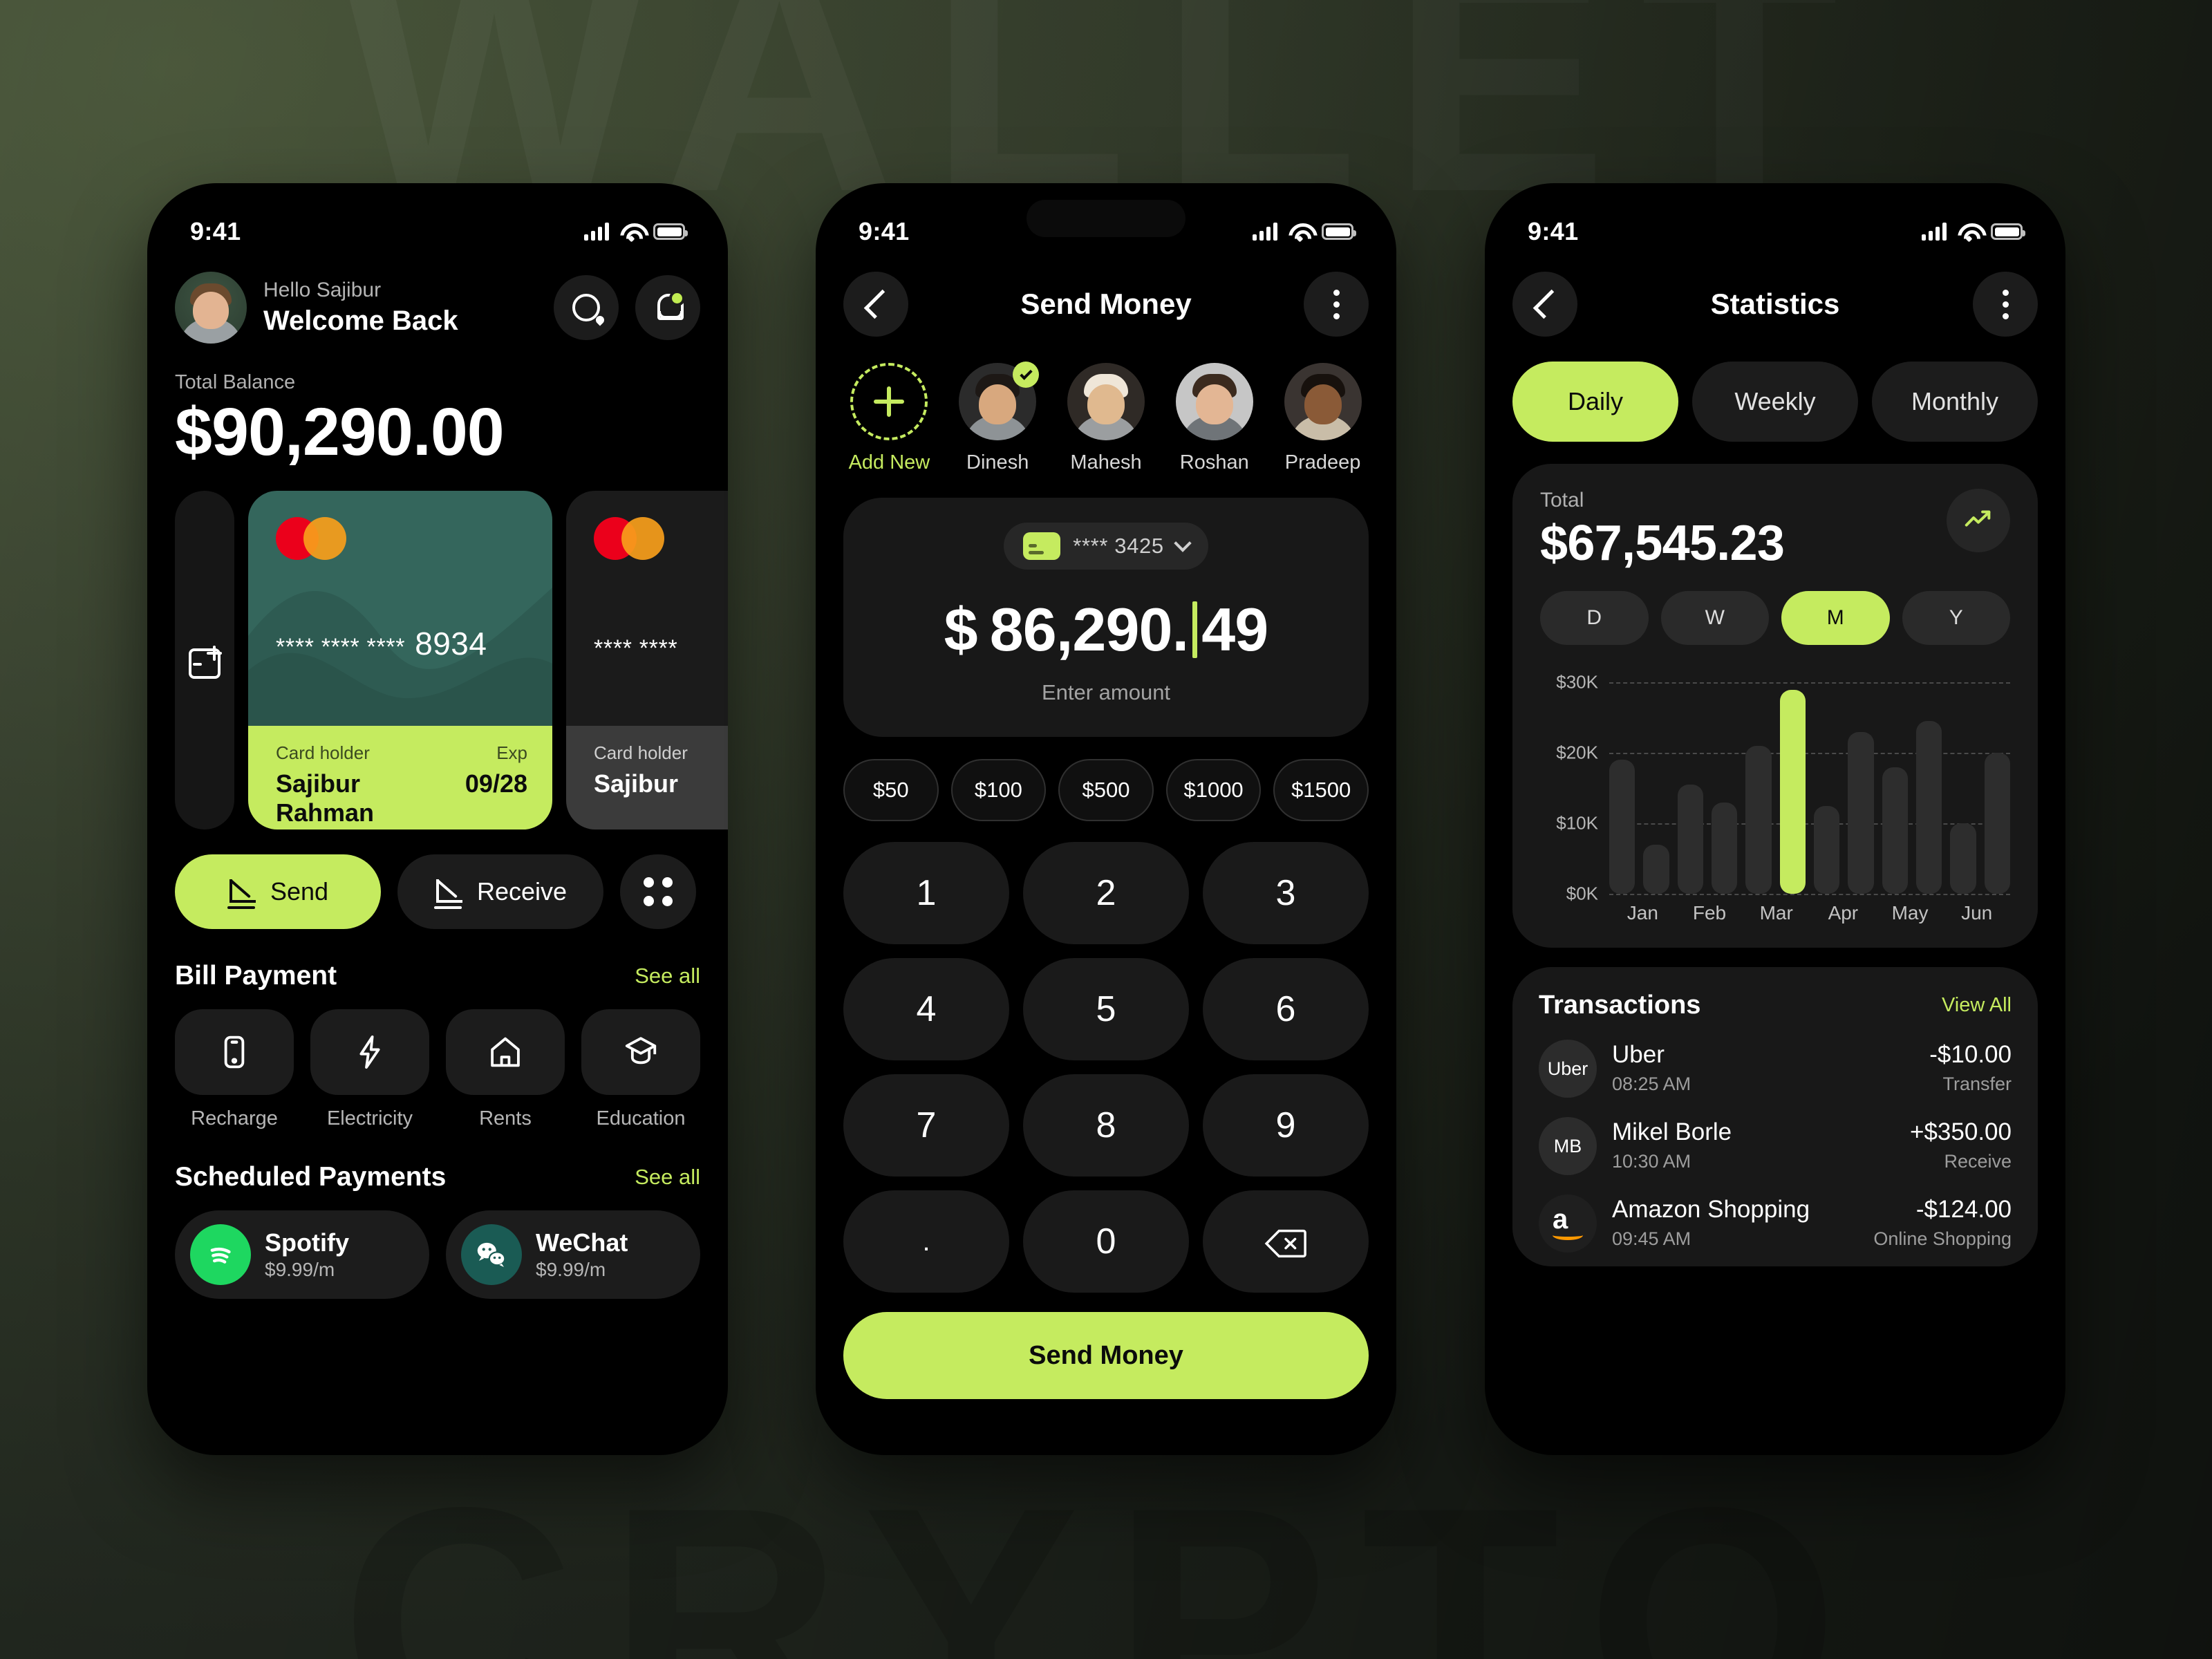 The height and width of the screenshot is (1659, 2212). What do you see at coordinates (1106, 419) in the screenshot?
I see `contact-mahesh: Mahesh` at bounding box center [1106, 419].